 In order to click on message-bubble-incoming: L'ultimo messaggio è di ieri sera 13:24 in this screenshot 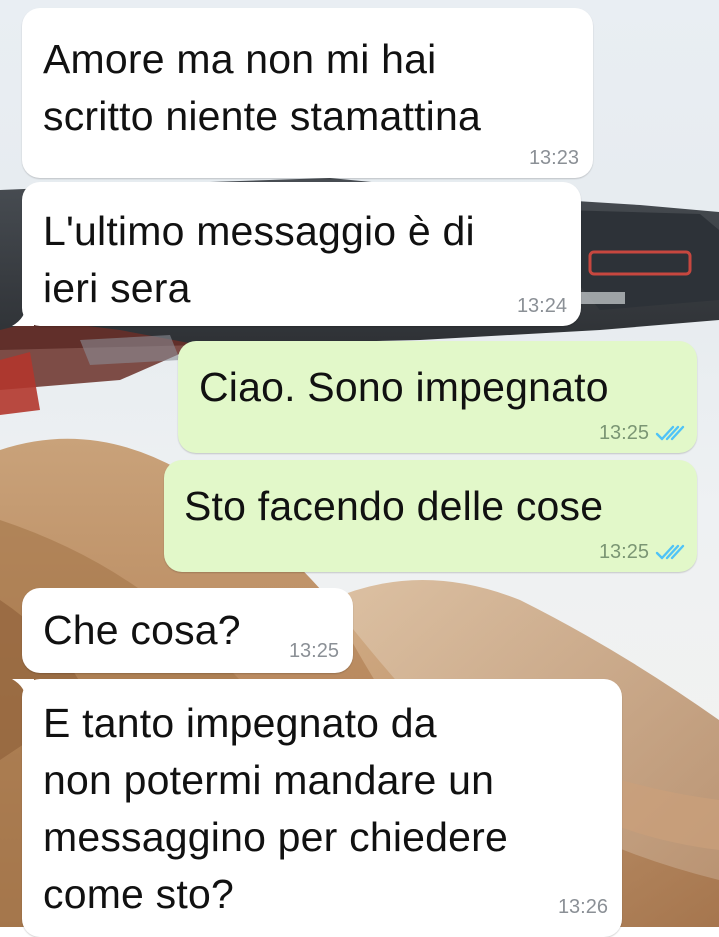, I will do `click(296, 254)`.